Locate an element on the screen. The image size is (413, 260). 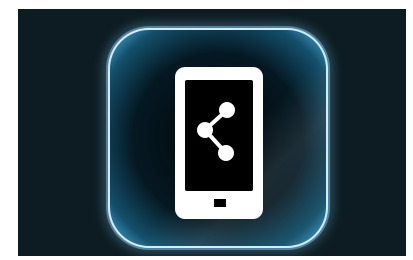
home-button-icon is located at coordinates (220, 203).